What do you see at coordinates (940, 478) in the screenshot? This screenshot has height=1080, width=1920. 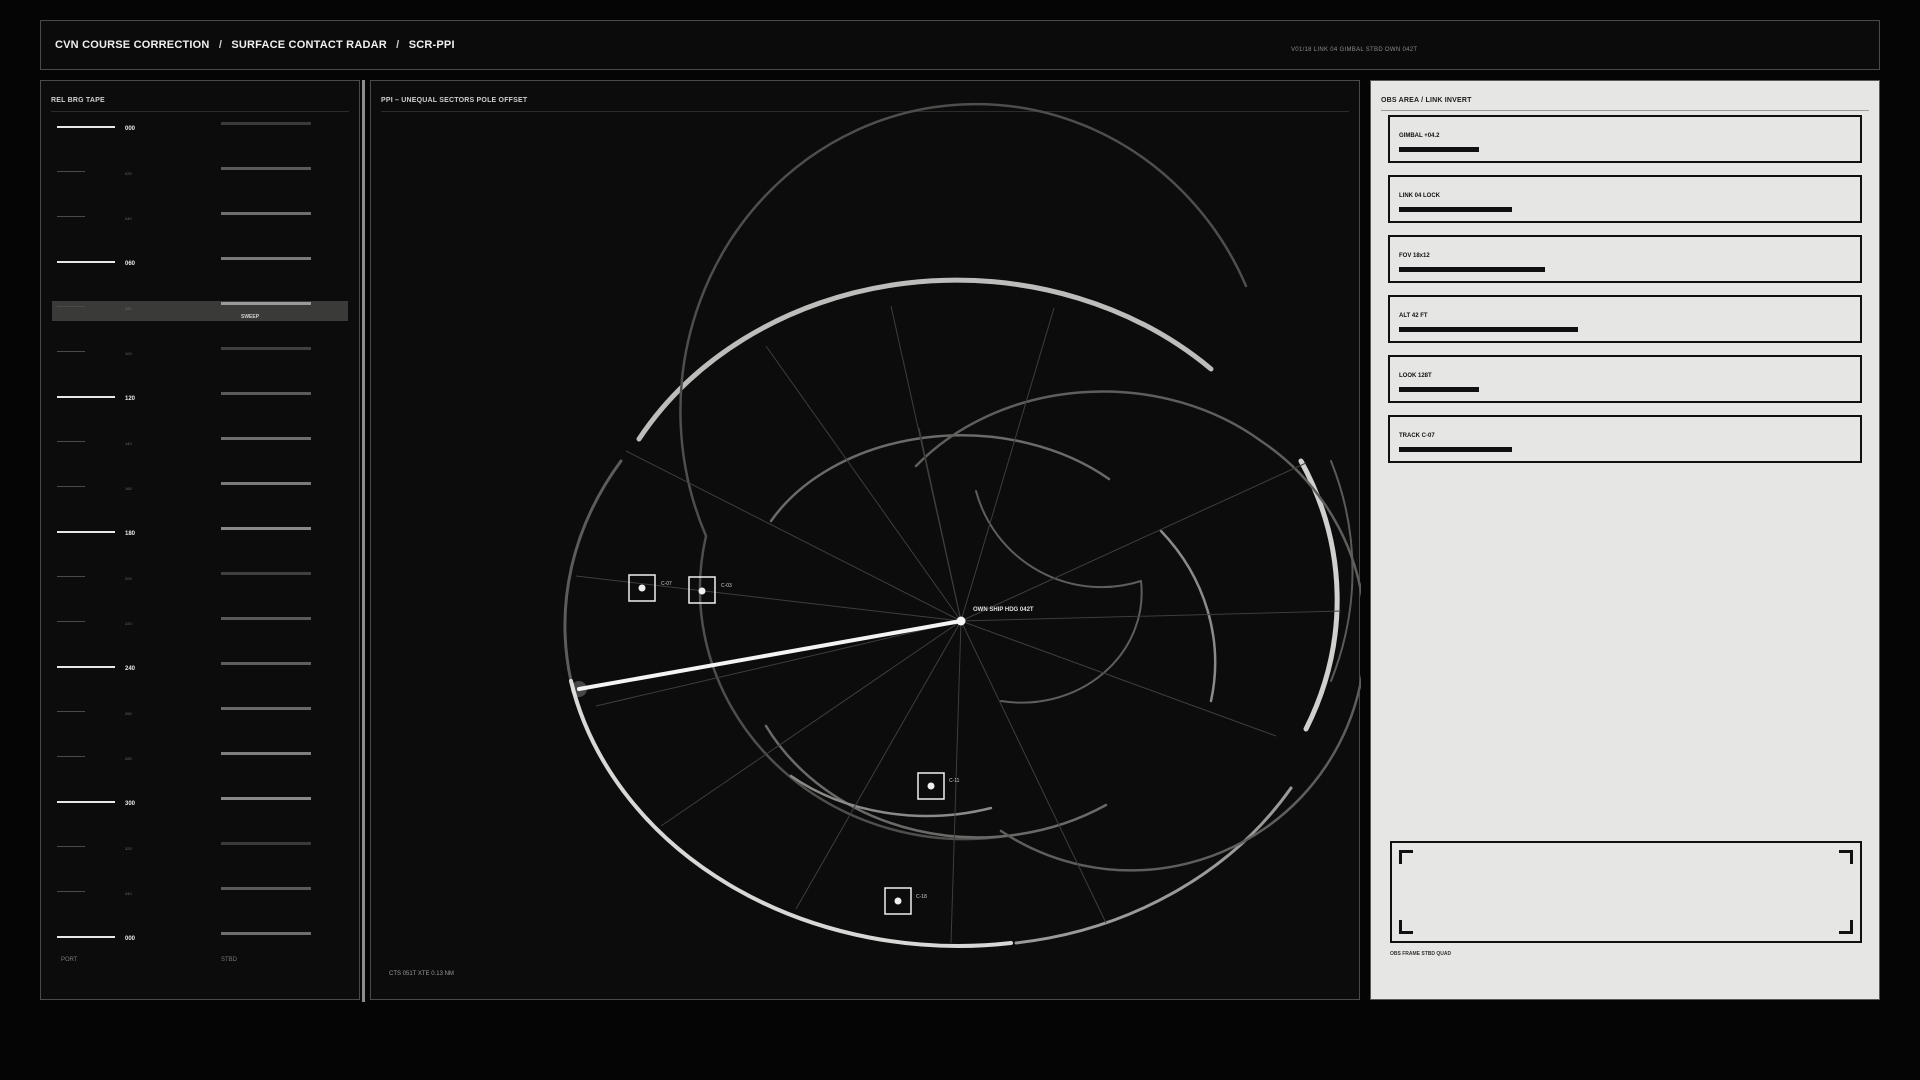 I see `ring-3-arc-upper` at bounding box center [940, 478].